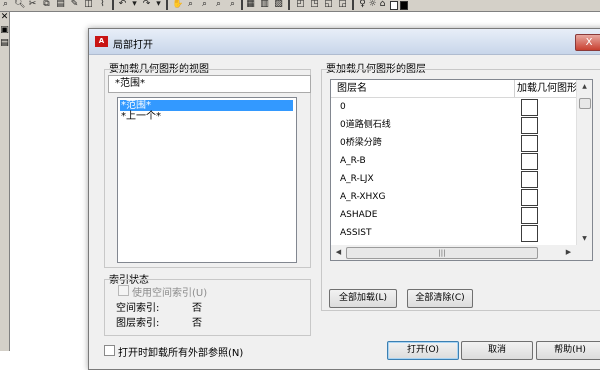  What do you see at coordinates (60, 4) in the screenshot?
I see `paste-icon: ▤` at bounding box center [60, 4].